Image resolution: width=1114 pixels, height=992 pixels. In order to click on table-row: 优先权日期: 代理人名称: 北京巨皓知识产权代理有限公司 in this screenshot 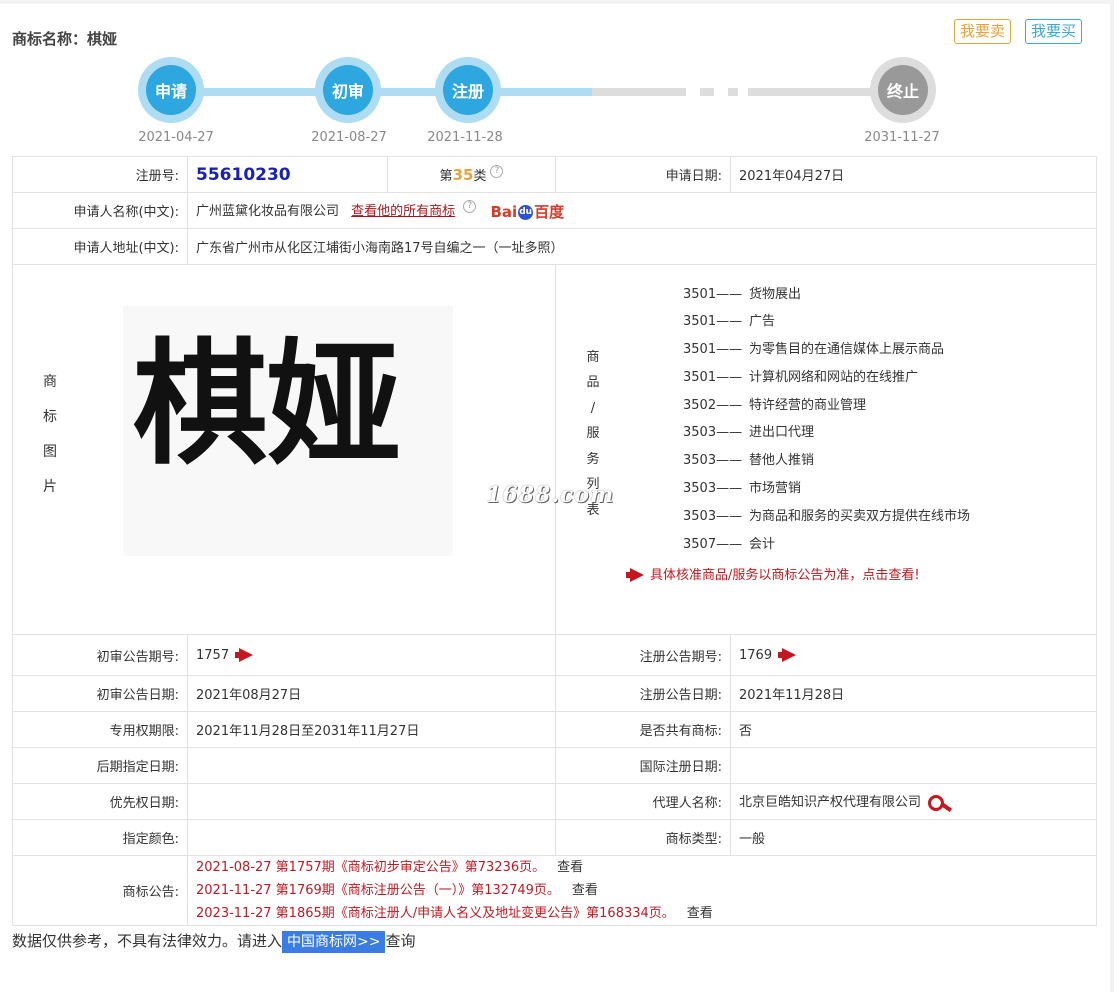, I will do `click(554, 801)`.